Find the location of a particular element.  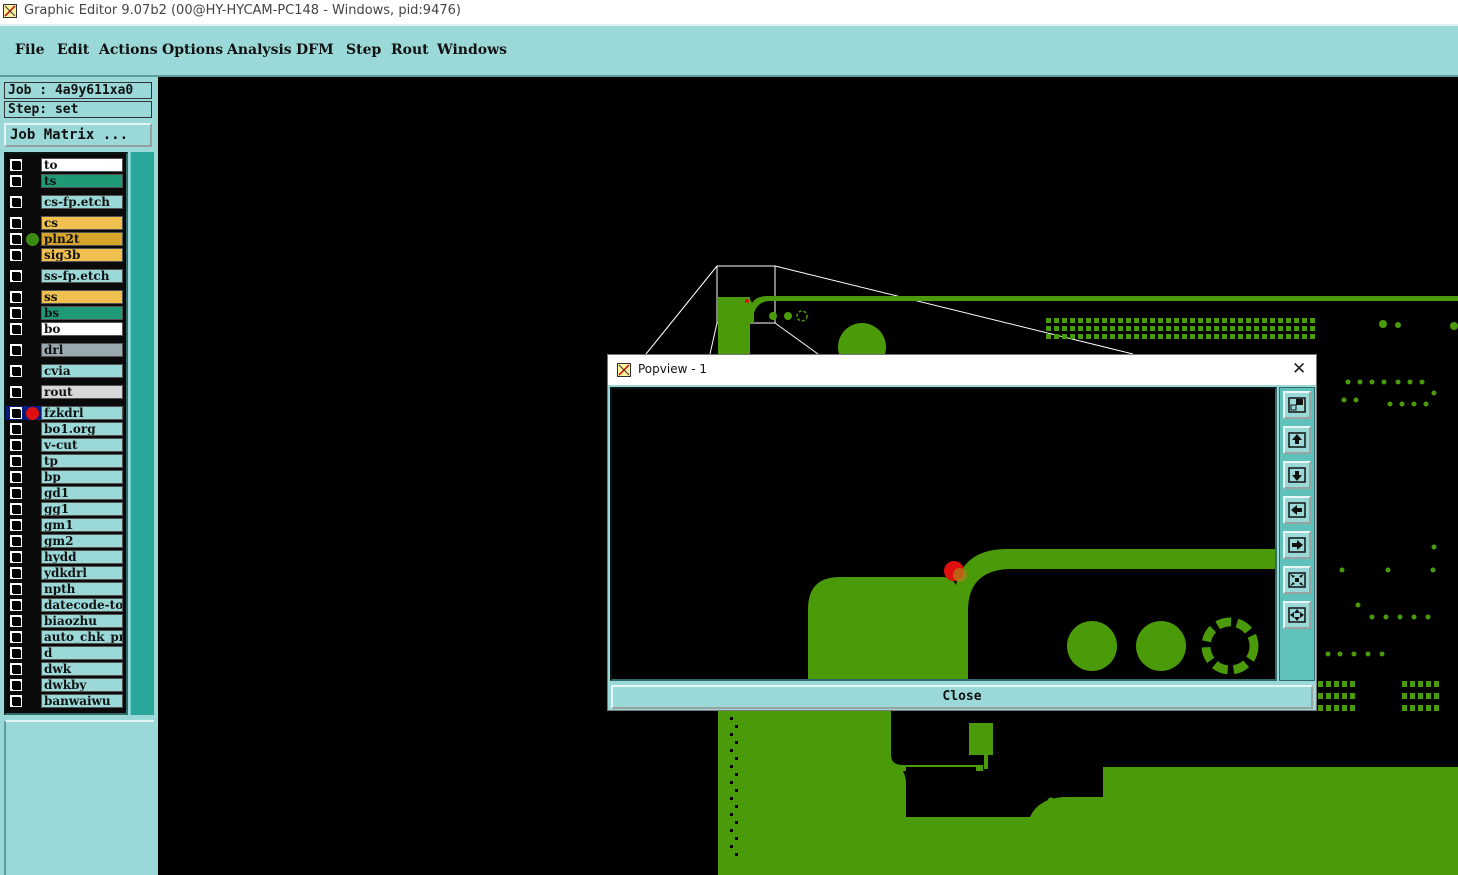

layer-row: drl is located at coordinates (65, 350).